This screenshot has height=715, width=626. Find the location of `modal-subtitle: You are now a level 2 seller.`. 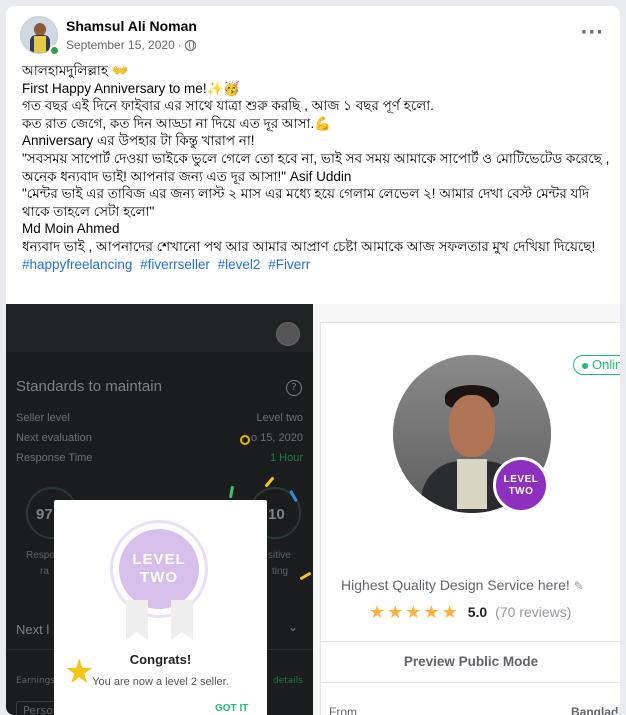

modal-subtitle: You are now a level 2 seller. is located at coordinates (160, 682).